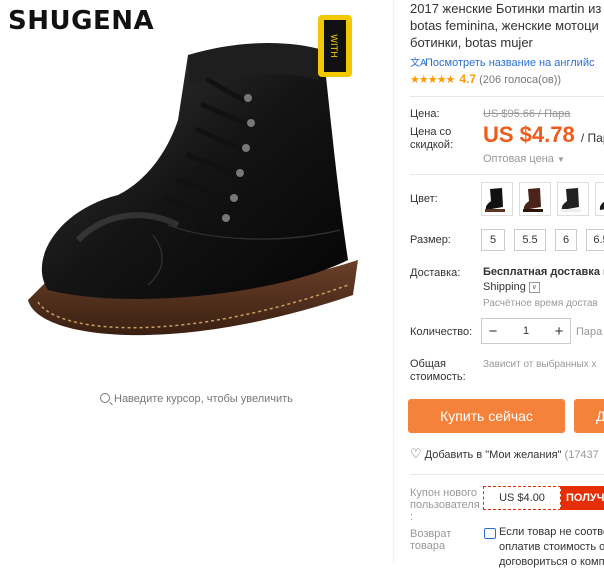 This screenshot has height=570, width=604. Describe the element at coordinates (424, 199) in the screenshot. I see `color-label: Цвет:` at that location.